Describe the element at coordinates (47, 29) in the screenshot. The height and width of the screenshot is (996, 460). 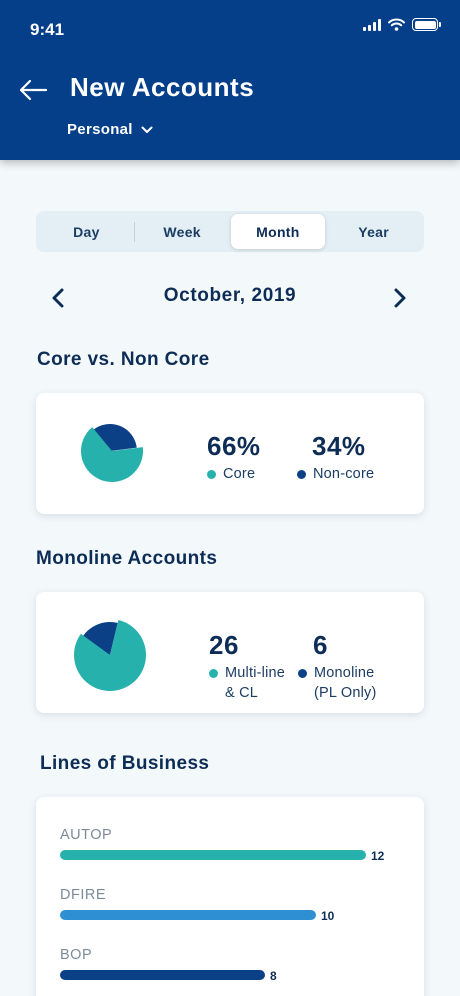
I see `status-time: 9:41` at that location.